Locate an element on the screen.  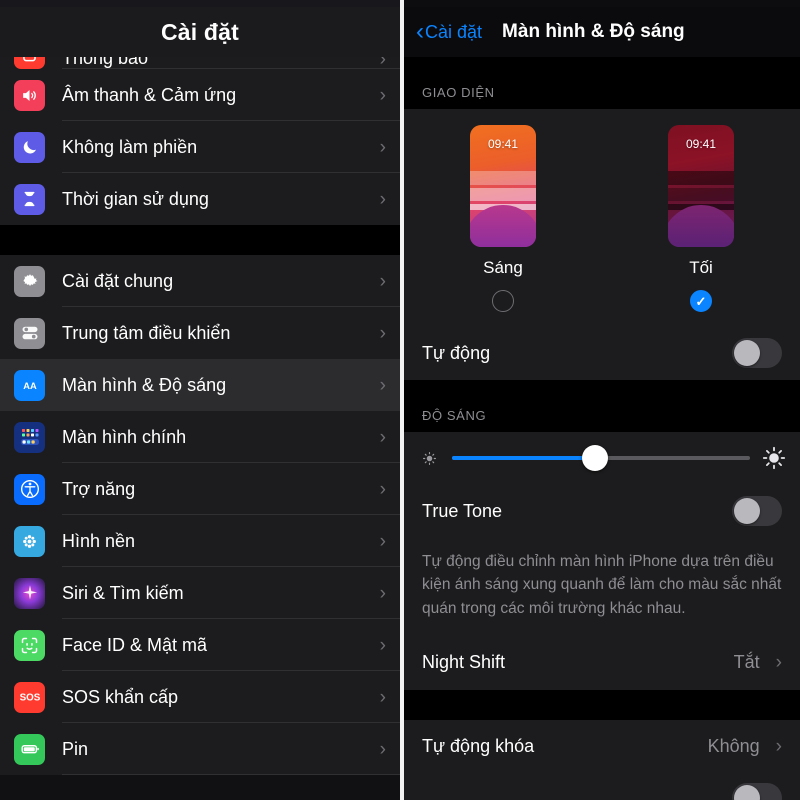
sidebar-item-do-not-disturb: Không làm phiền › is located at coordinates (200, 147).